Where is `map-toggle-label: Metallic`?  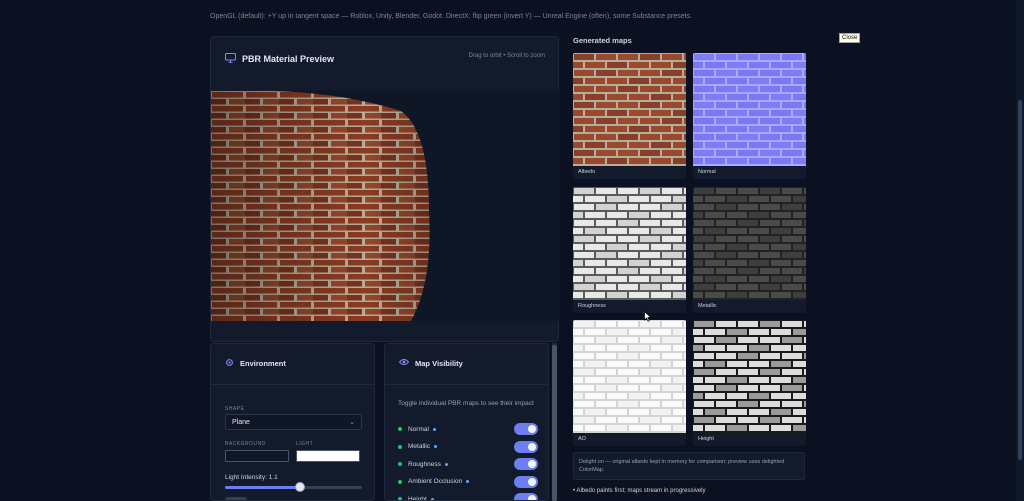 map-toggle-label: Metallic is located at coordinates (419, 446).